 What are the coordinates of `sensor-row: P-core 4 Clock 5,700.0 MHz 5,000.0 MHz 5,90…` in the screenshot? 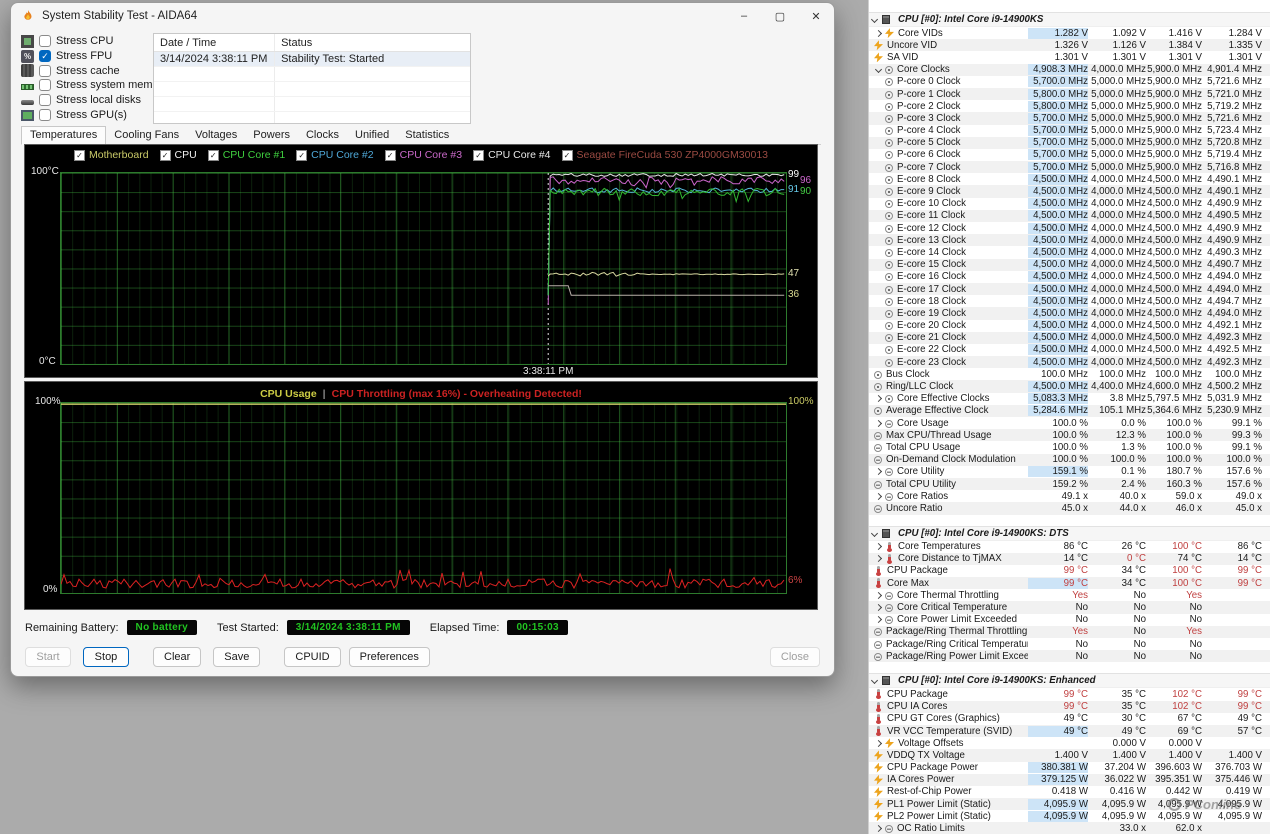 It's located at (1069, 131).